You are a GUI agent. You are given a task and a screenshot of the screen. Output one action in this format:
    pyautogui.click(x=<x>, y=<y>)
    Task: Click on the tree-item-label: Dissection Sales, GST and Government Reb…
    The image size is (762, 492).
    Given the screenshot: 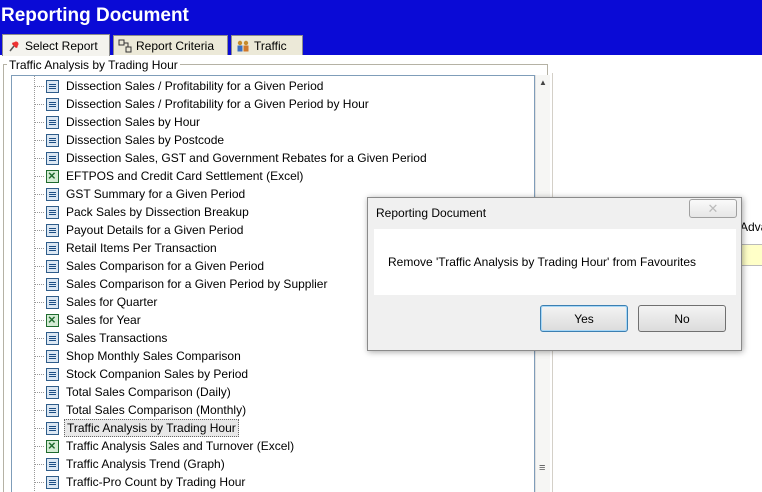 What is the action you would take?
    pyautogui.click(x=246, y=158)
    